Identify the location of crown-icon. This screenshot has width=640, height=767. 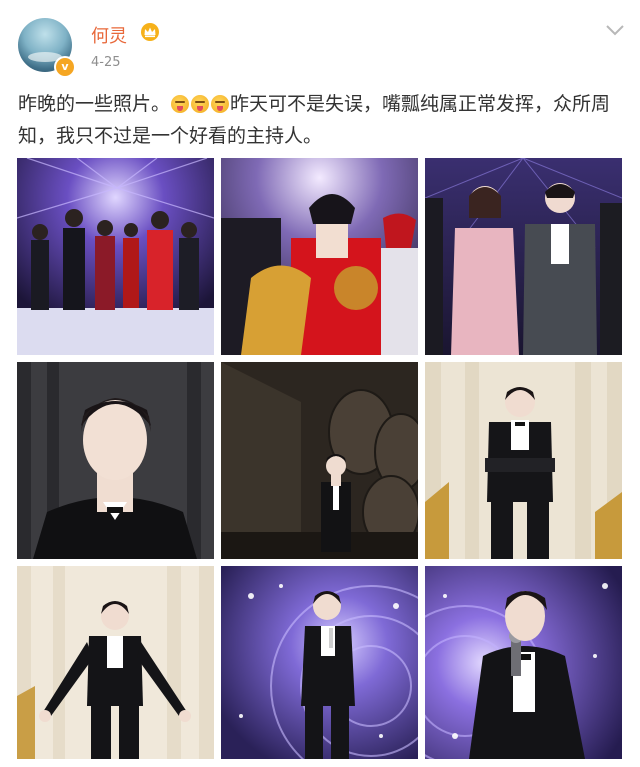
(150, 32).